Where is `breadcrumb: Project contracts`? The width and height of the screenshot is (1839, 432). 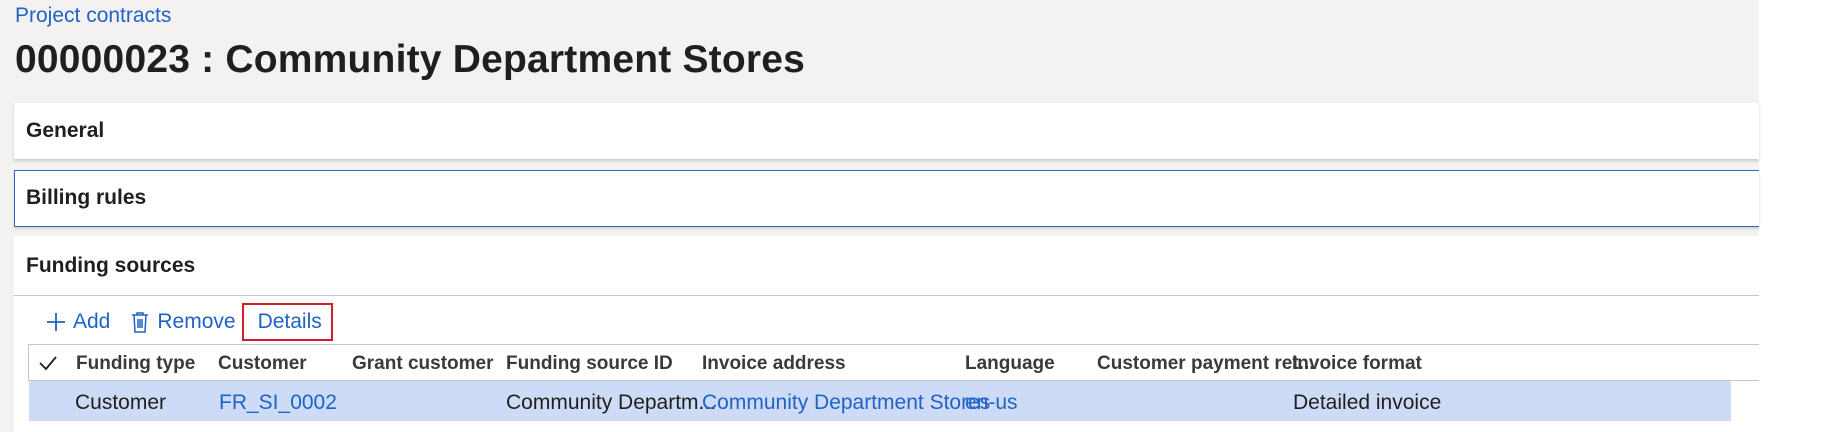
breadcrumb: Project contracts is located at coordinates (93, 16).